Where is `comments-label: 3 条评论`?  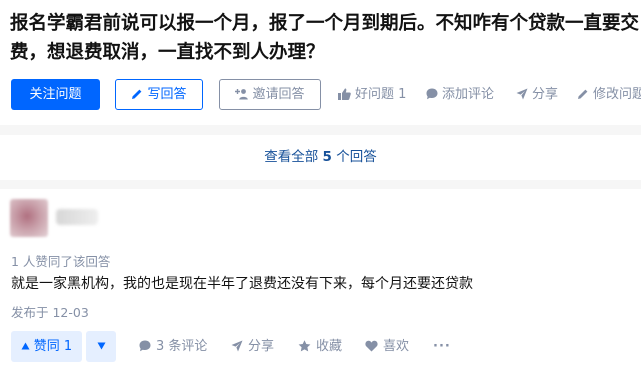
comments-label: 3 条评论 is located at coordinates (182, 346).